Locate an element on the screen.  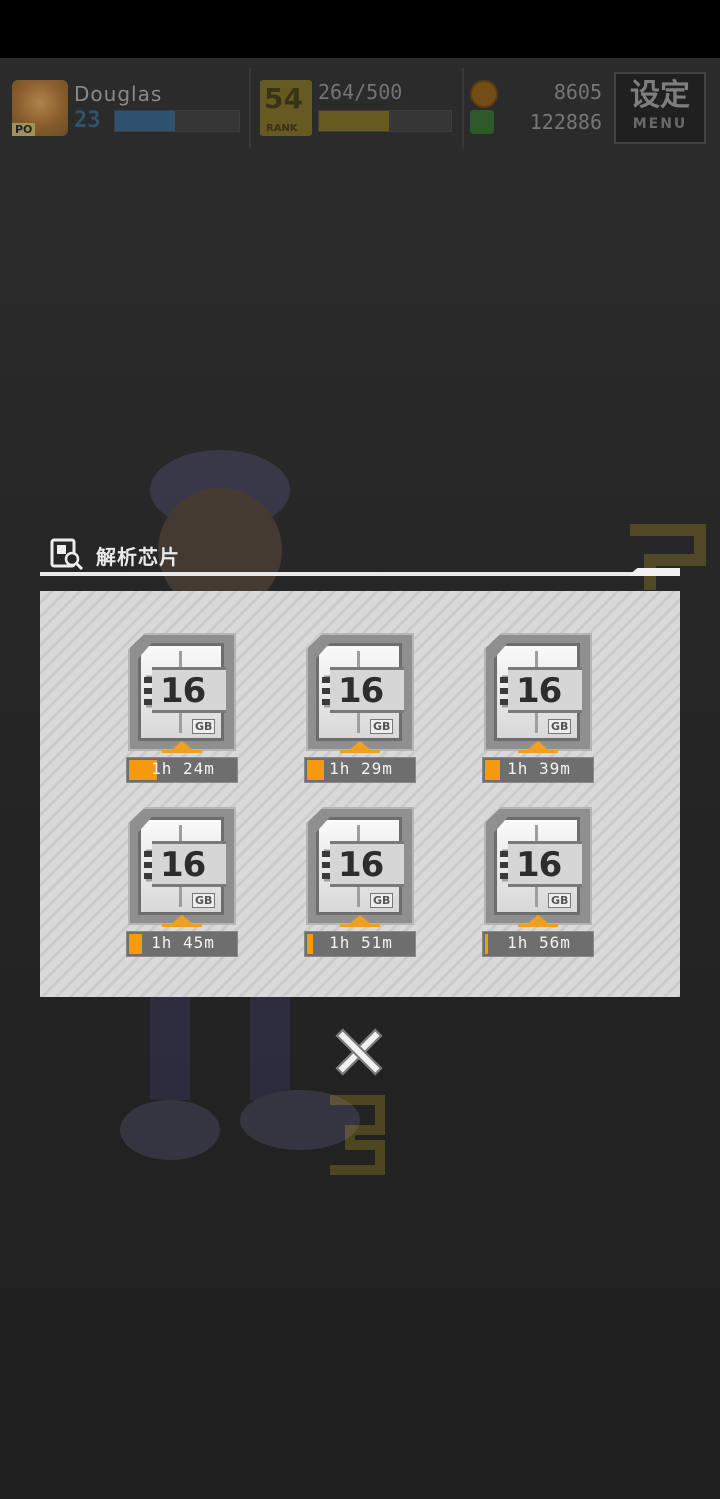
analysis-chip-card: 16 GB 1h 56m is located at coordinates (538, 883).